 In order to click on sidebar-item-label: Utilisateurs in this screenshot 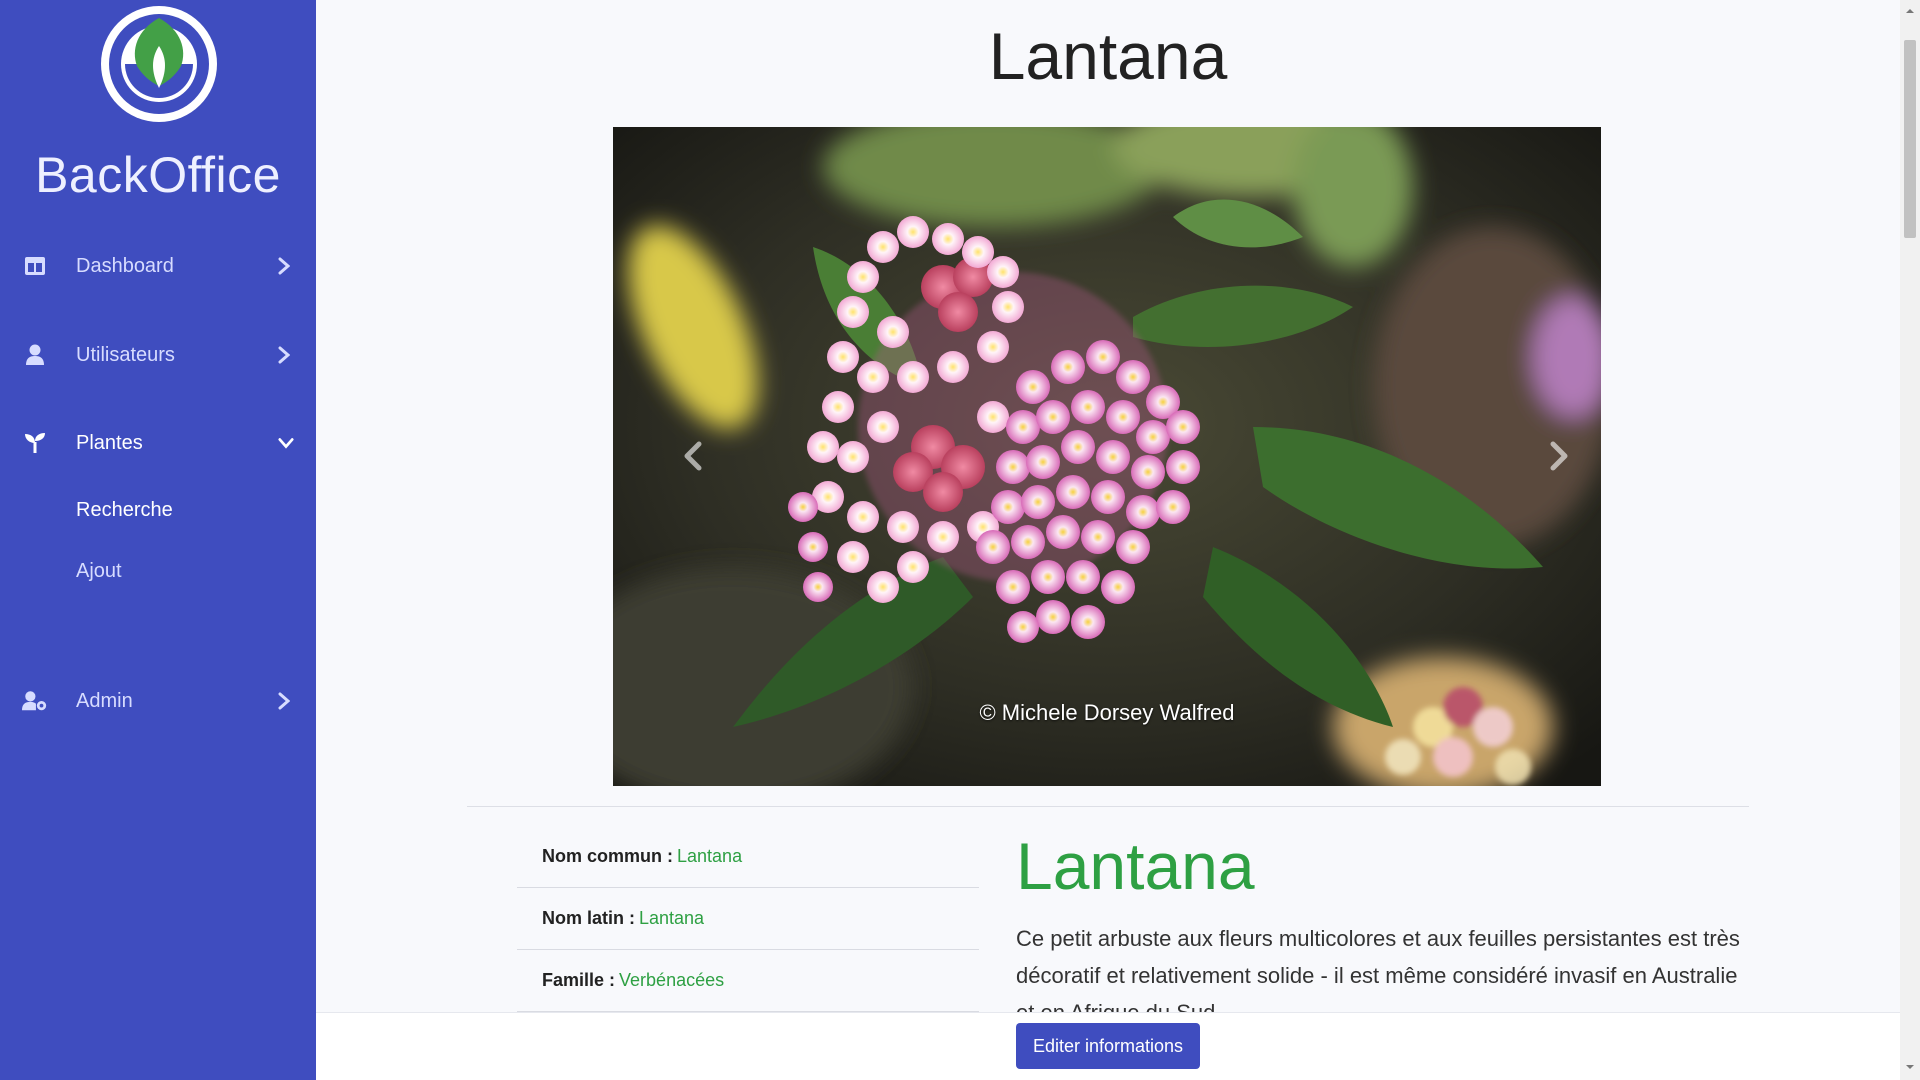, I will do `click(125, 354)`.